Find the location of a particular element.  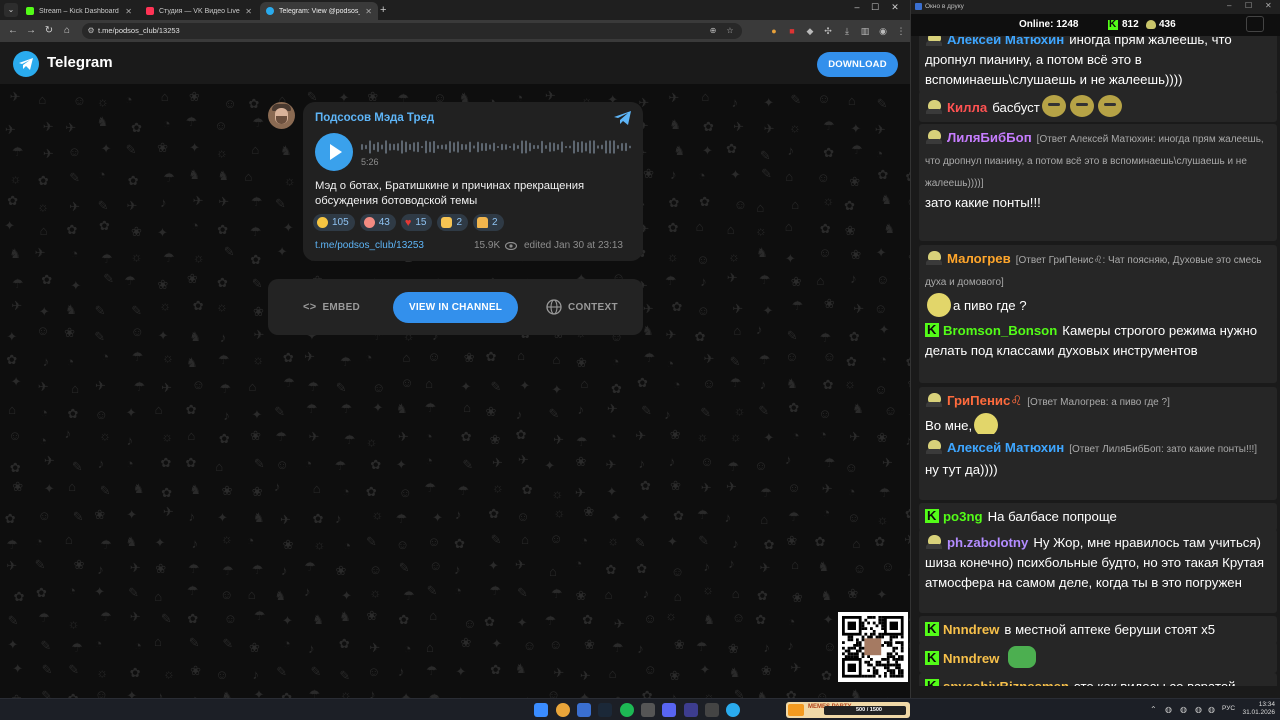

stats-toggle-button is located at coordinates (1255, 24).